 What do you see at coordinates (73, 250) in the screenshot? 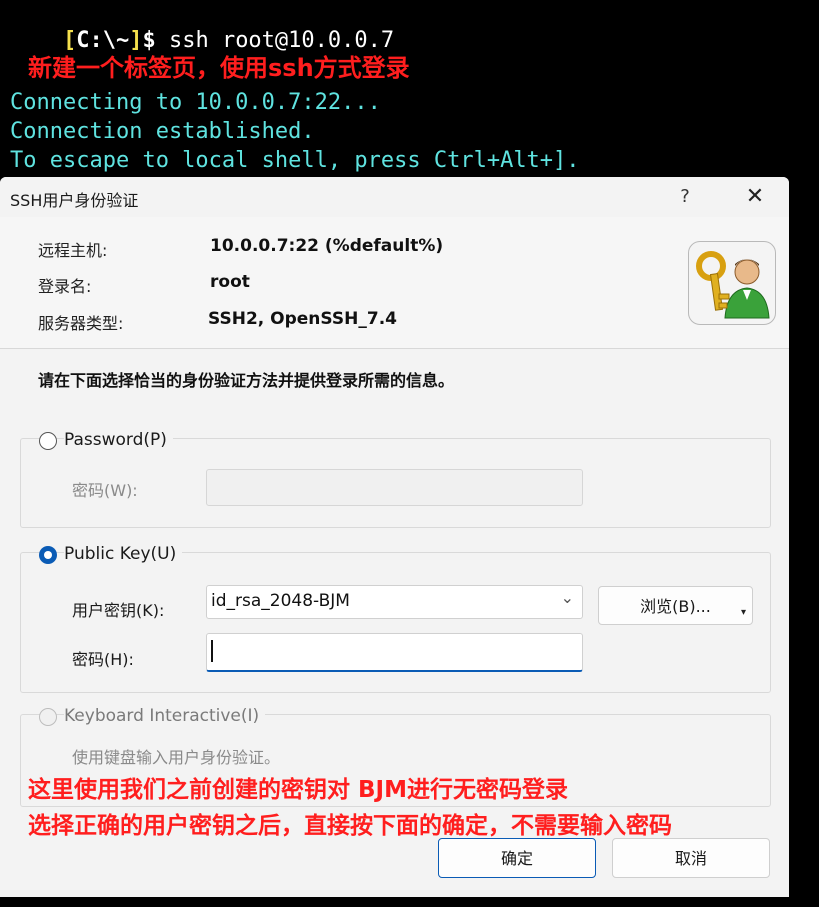
I see `remote-host-label: 远程主机:` at bounding box center [73, 250].